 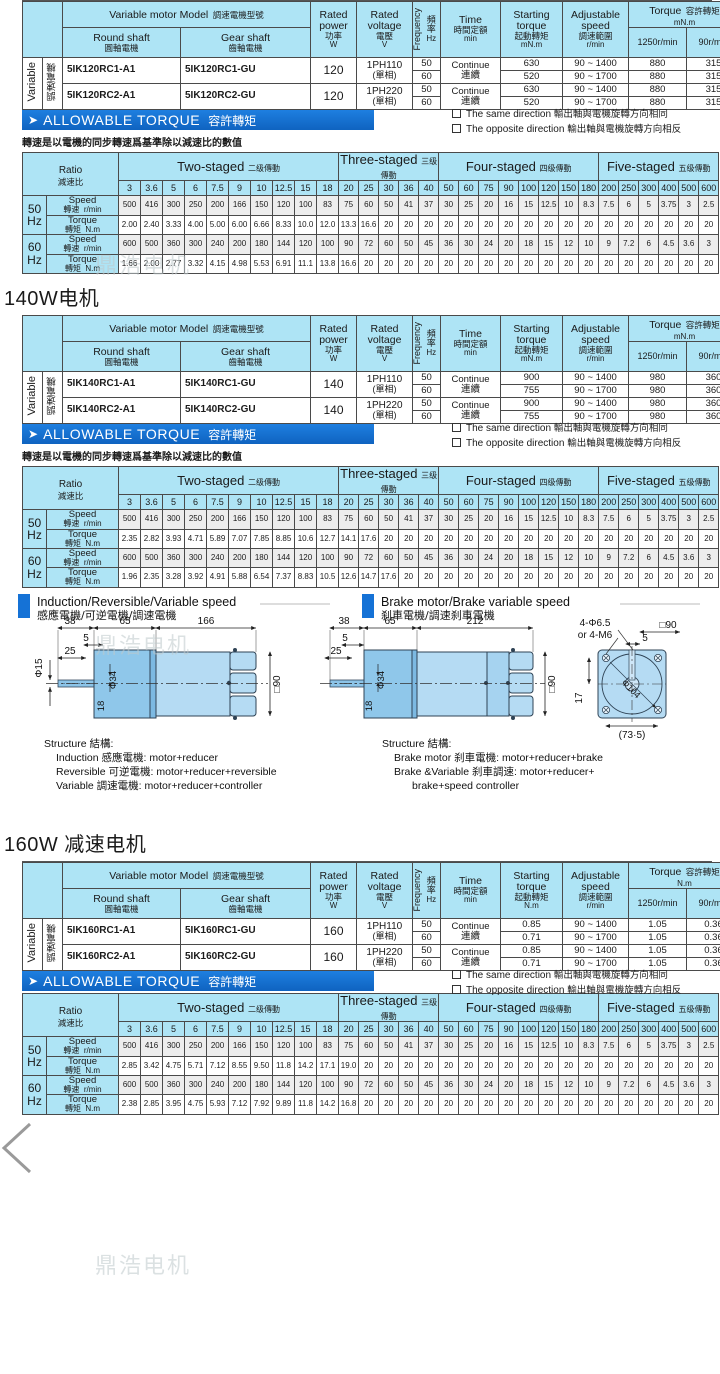 I want to click on stage-group-header: Three-staged 三级傳動, so click(x=389, y=481).